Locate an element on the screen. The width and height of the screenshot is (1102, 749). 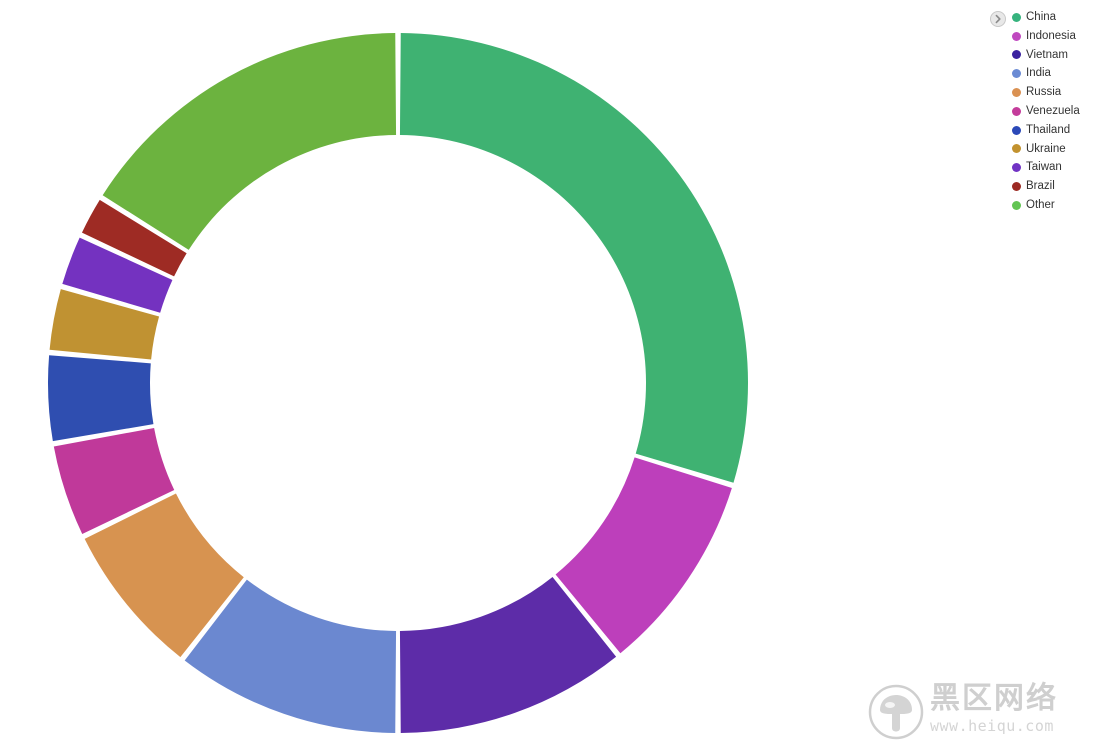
legend-item-label: Brazil is located at coordinates (1040, 186).